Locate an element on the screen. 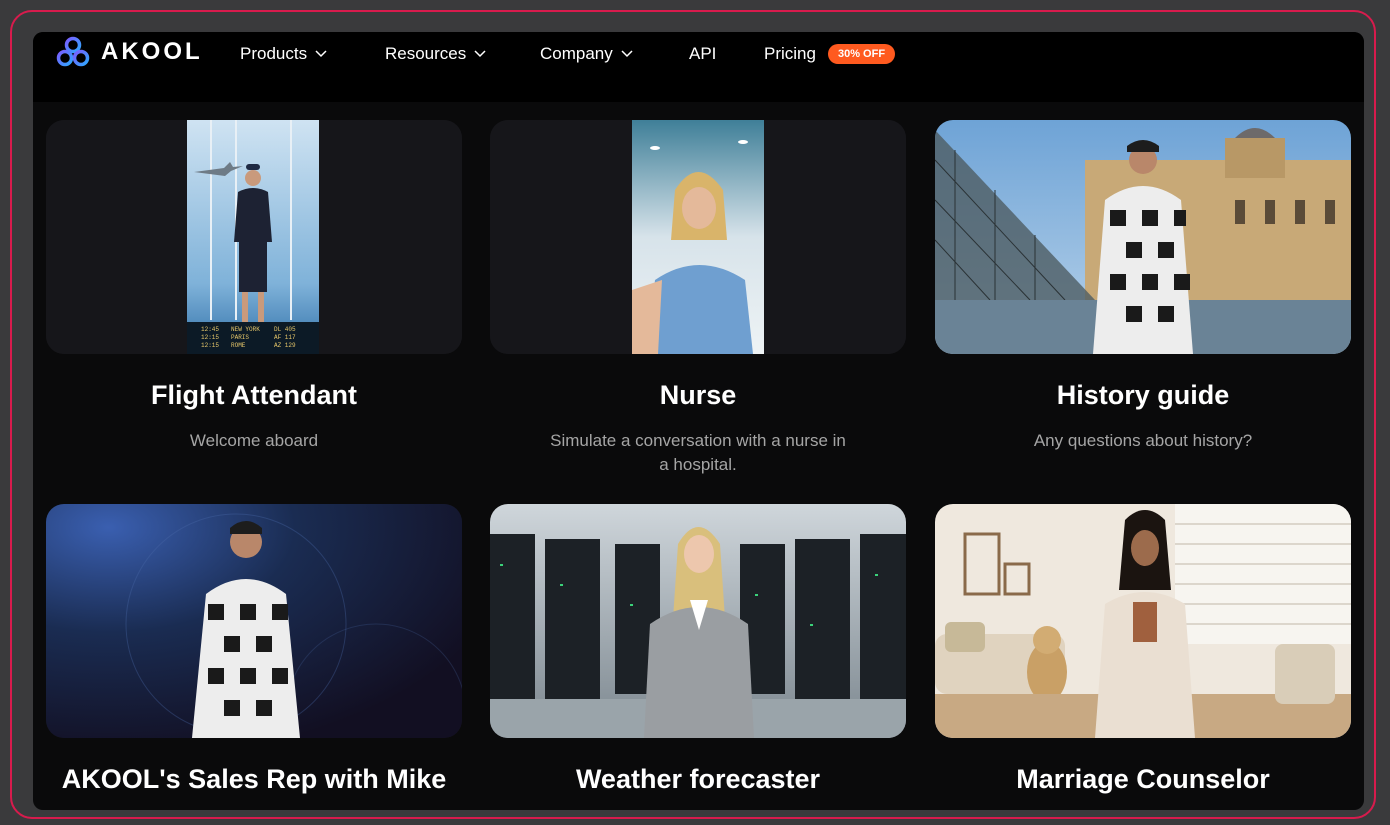  card-sales-rep: AKOOL's Sales Rep with Mike is located at coordinates (254, 654).